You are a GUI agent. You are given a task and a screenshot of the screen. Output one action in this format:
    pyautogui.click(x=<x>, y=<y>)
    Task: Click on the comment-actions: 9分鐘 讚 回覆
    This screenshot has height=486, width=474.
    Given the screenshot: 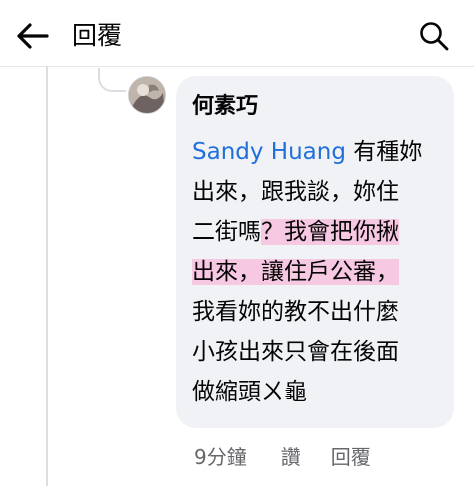 What is the action you would take?
    pyautogui.click(x=282, y=455)
    